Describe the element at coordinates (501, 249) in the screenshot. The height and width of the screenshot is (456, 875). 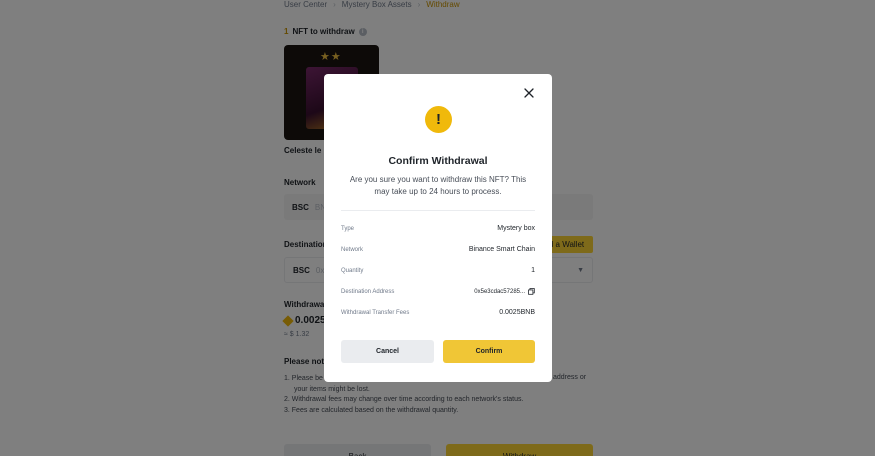
I see `detail-value: Binance Smart Chain` at that location.